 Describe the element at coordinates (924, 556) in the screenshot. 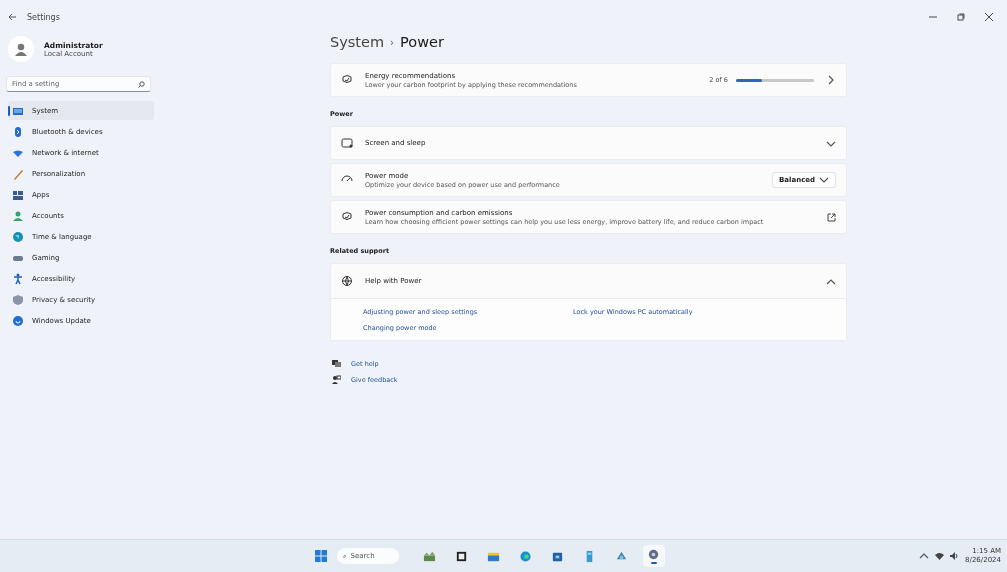

I see `chevron-up-icon` at that location.